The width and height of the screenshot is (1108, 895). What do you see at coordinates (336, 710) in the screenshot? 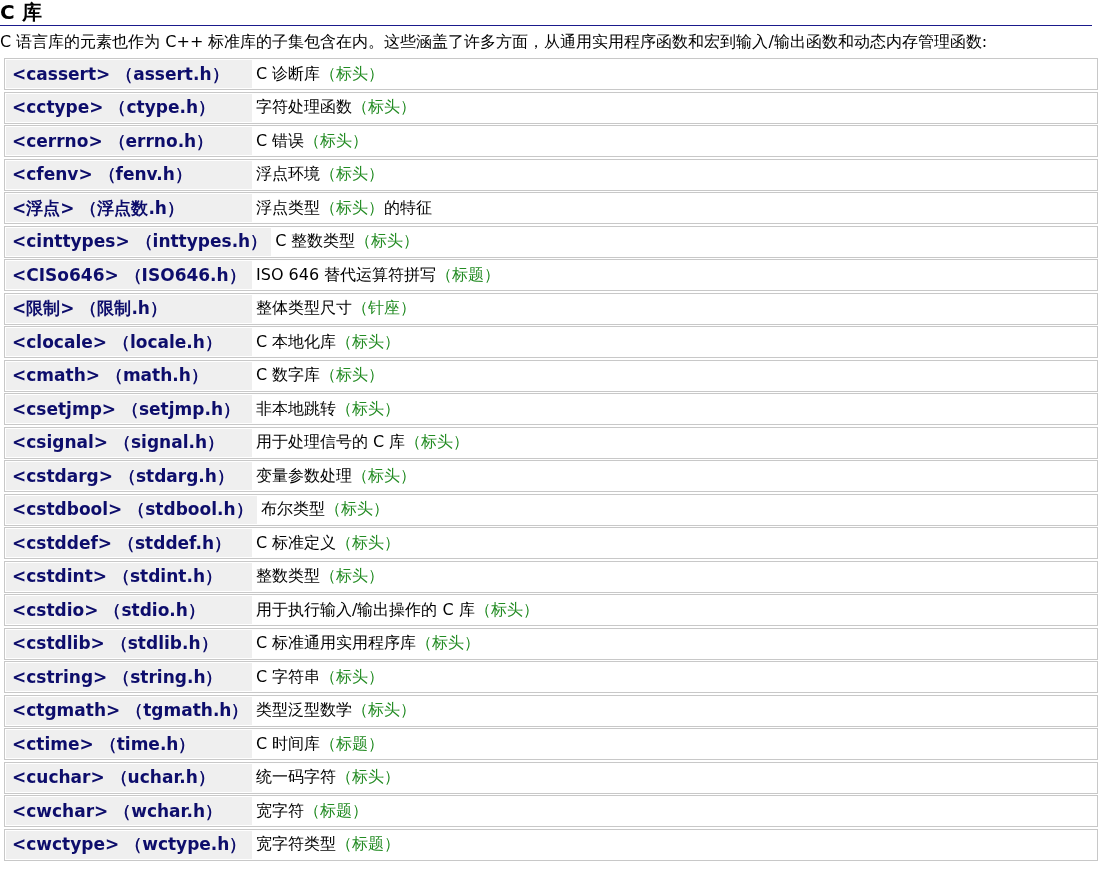
I see `library-description: 类型泛型数学（标头）` at bounding box center [336, 710].